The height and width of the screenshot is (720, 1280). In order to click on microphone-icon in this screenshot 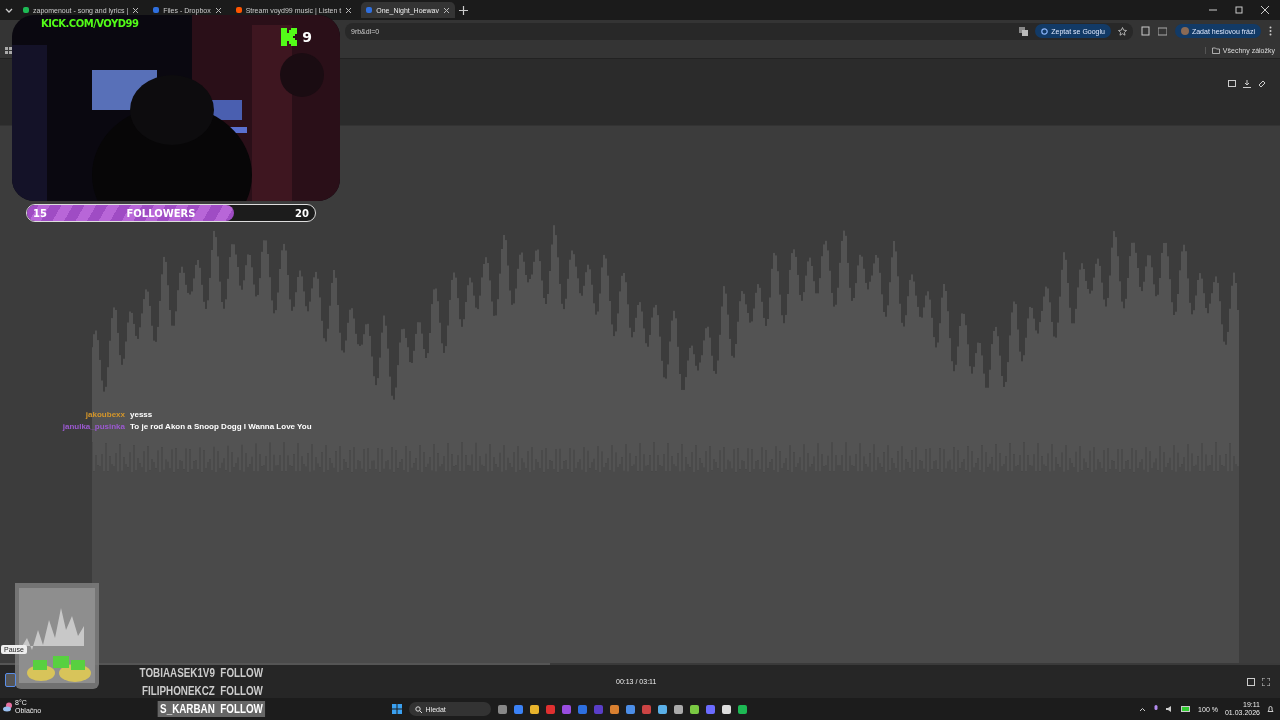, I will do `click(1156, 709)`.